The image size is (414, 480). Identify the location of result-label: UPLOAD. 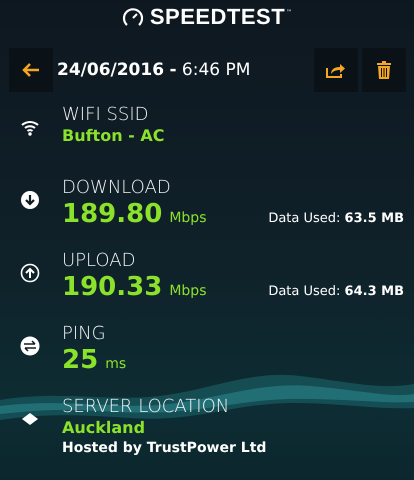
(99, 261).